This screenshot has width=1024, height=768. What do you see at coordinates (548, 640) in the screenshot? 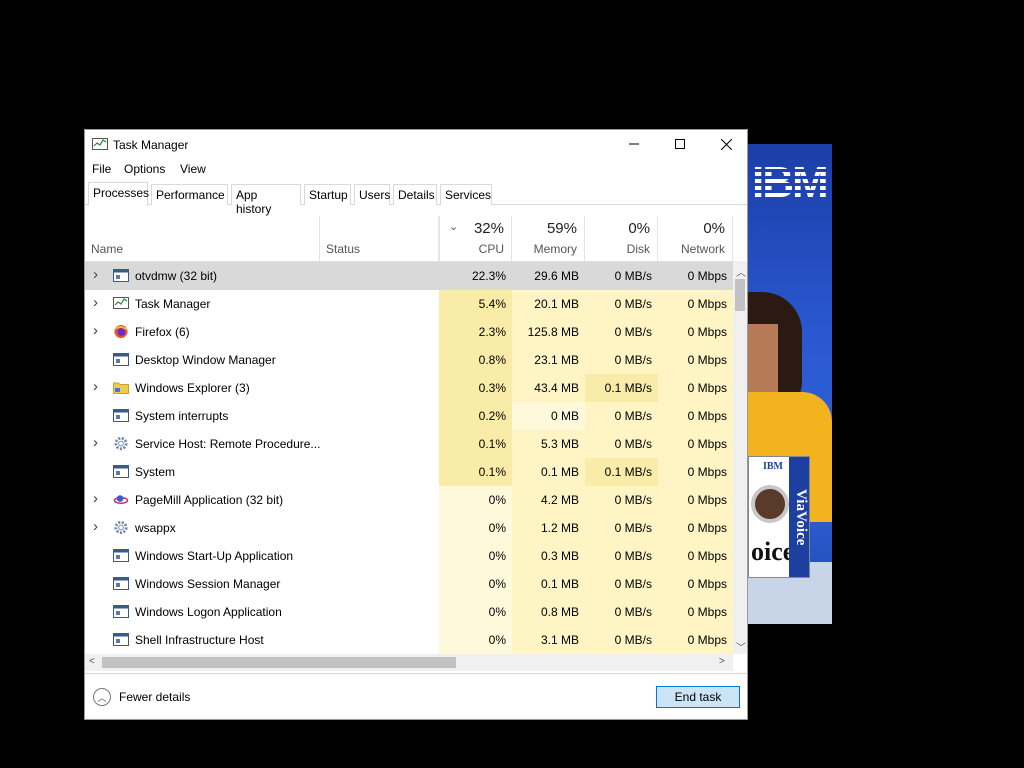
I see `memory-cell: 3.1 MB` at bounding box center [548, 640].